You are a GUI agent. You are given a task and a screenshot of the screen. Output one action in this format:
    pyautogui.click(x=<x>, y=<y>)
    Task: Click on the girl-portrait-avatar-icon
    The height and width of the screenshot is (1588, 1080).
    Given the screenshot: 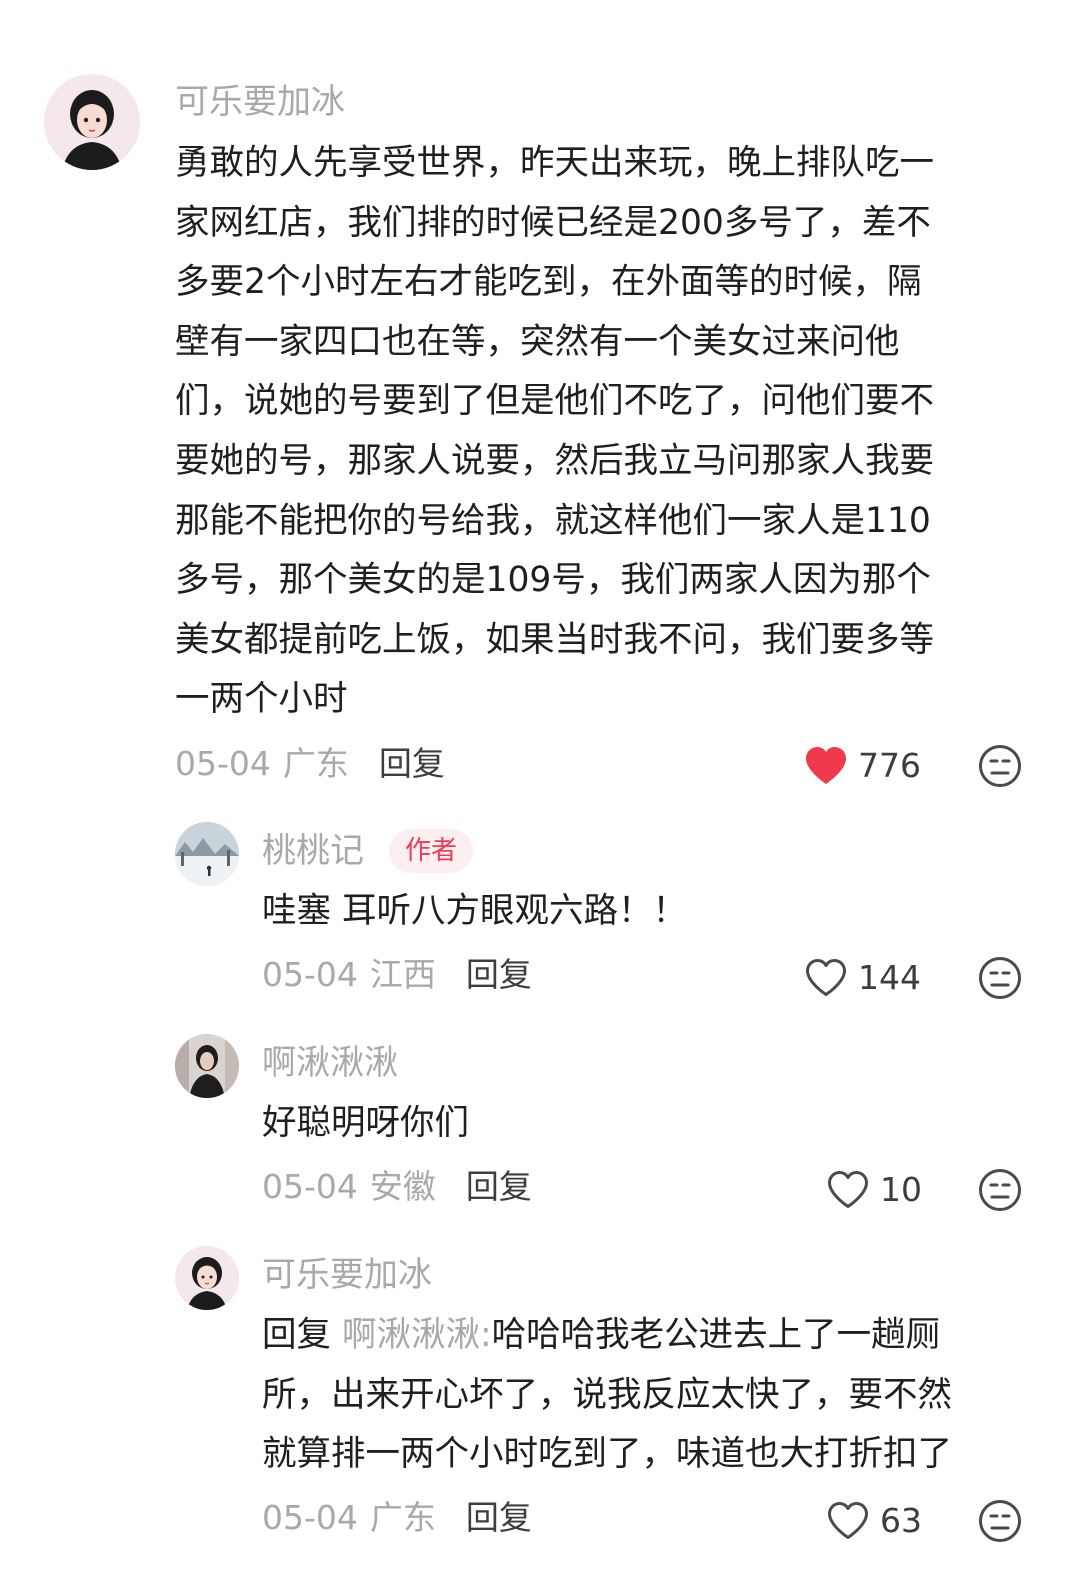 What is the action you would take?
    pyautogui.click(x=207, y=1278)
    